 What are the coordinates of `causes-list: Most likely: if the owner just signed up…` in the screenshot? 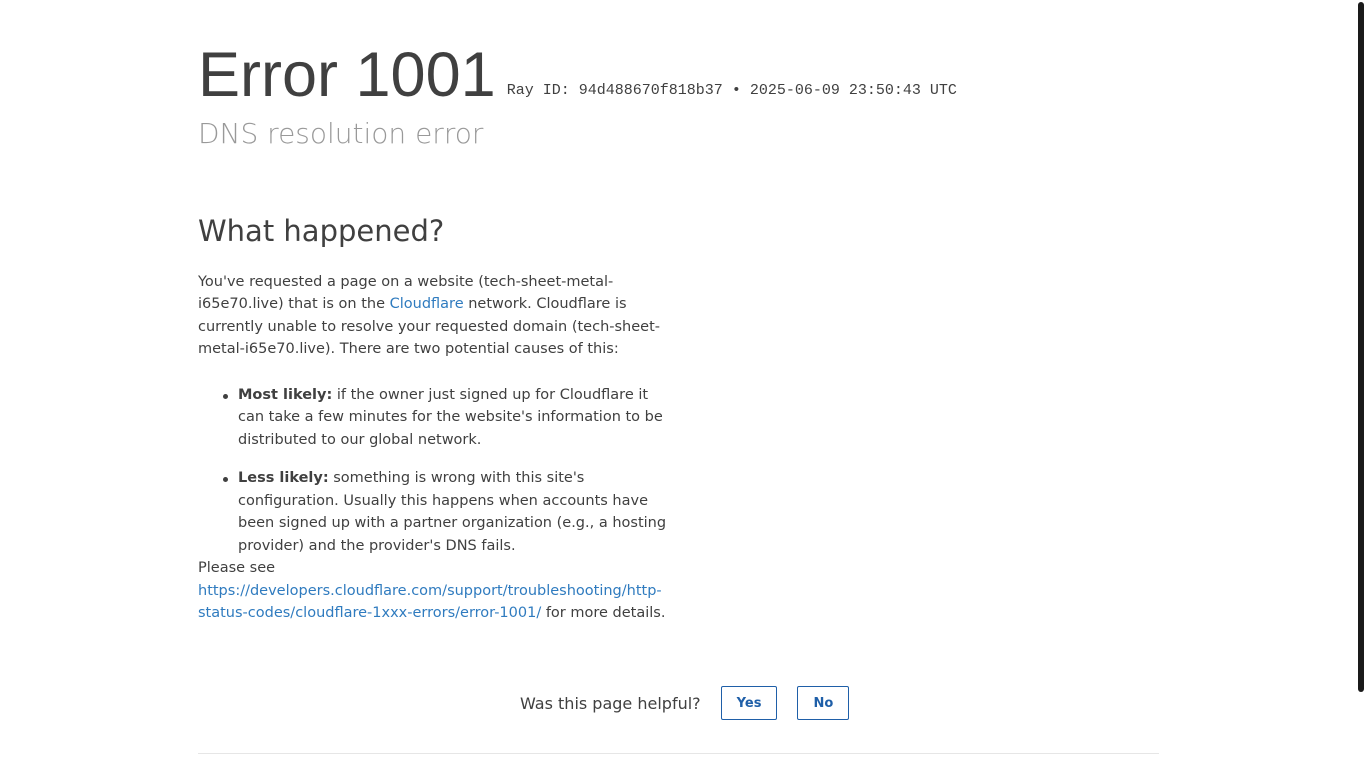 It's located at (437, 471).